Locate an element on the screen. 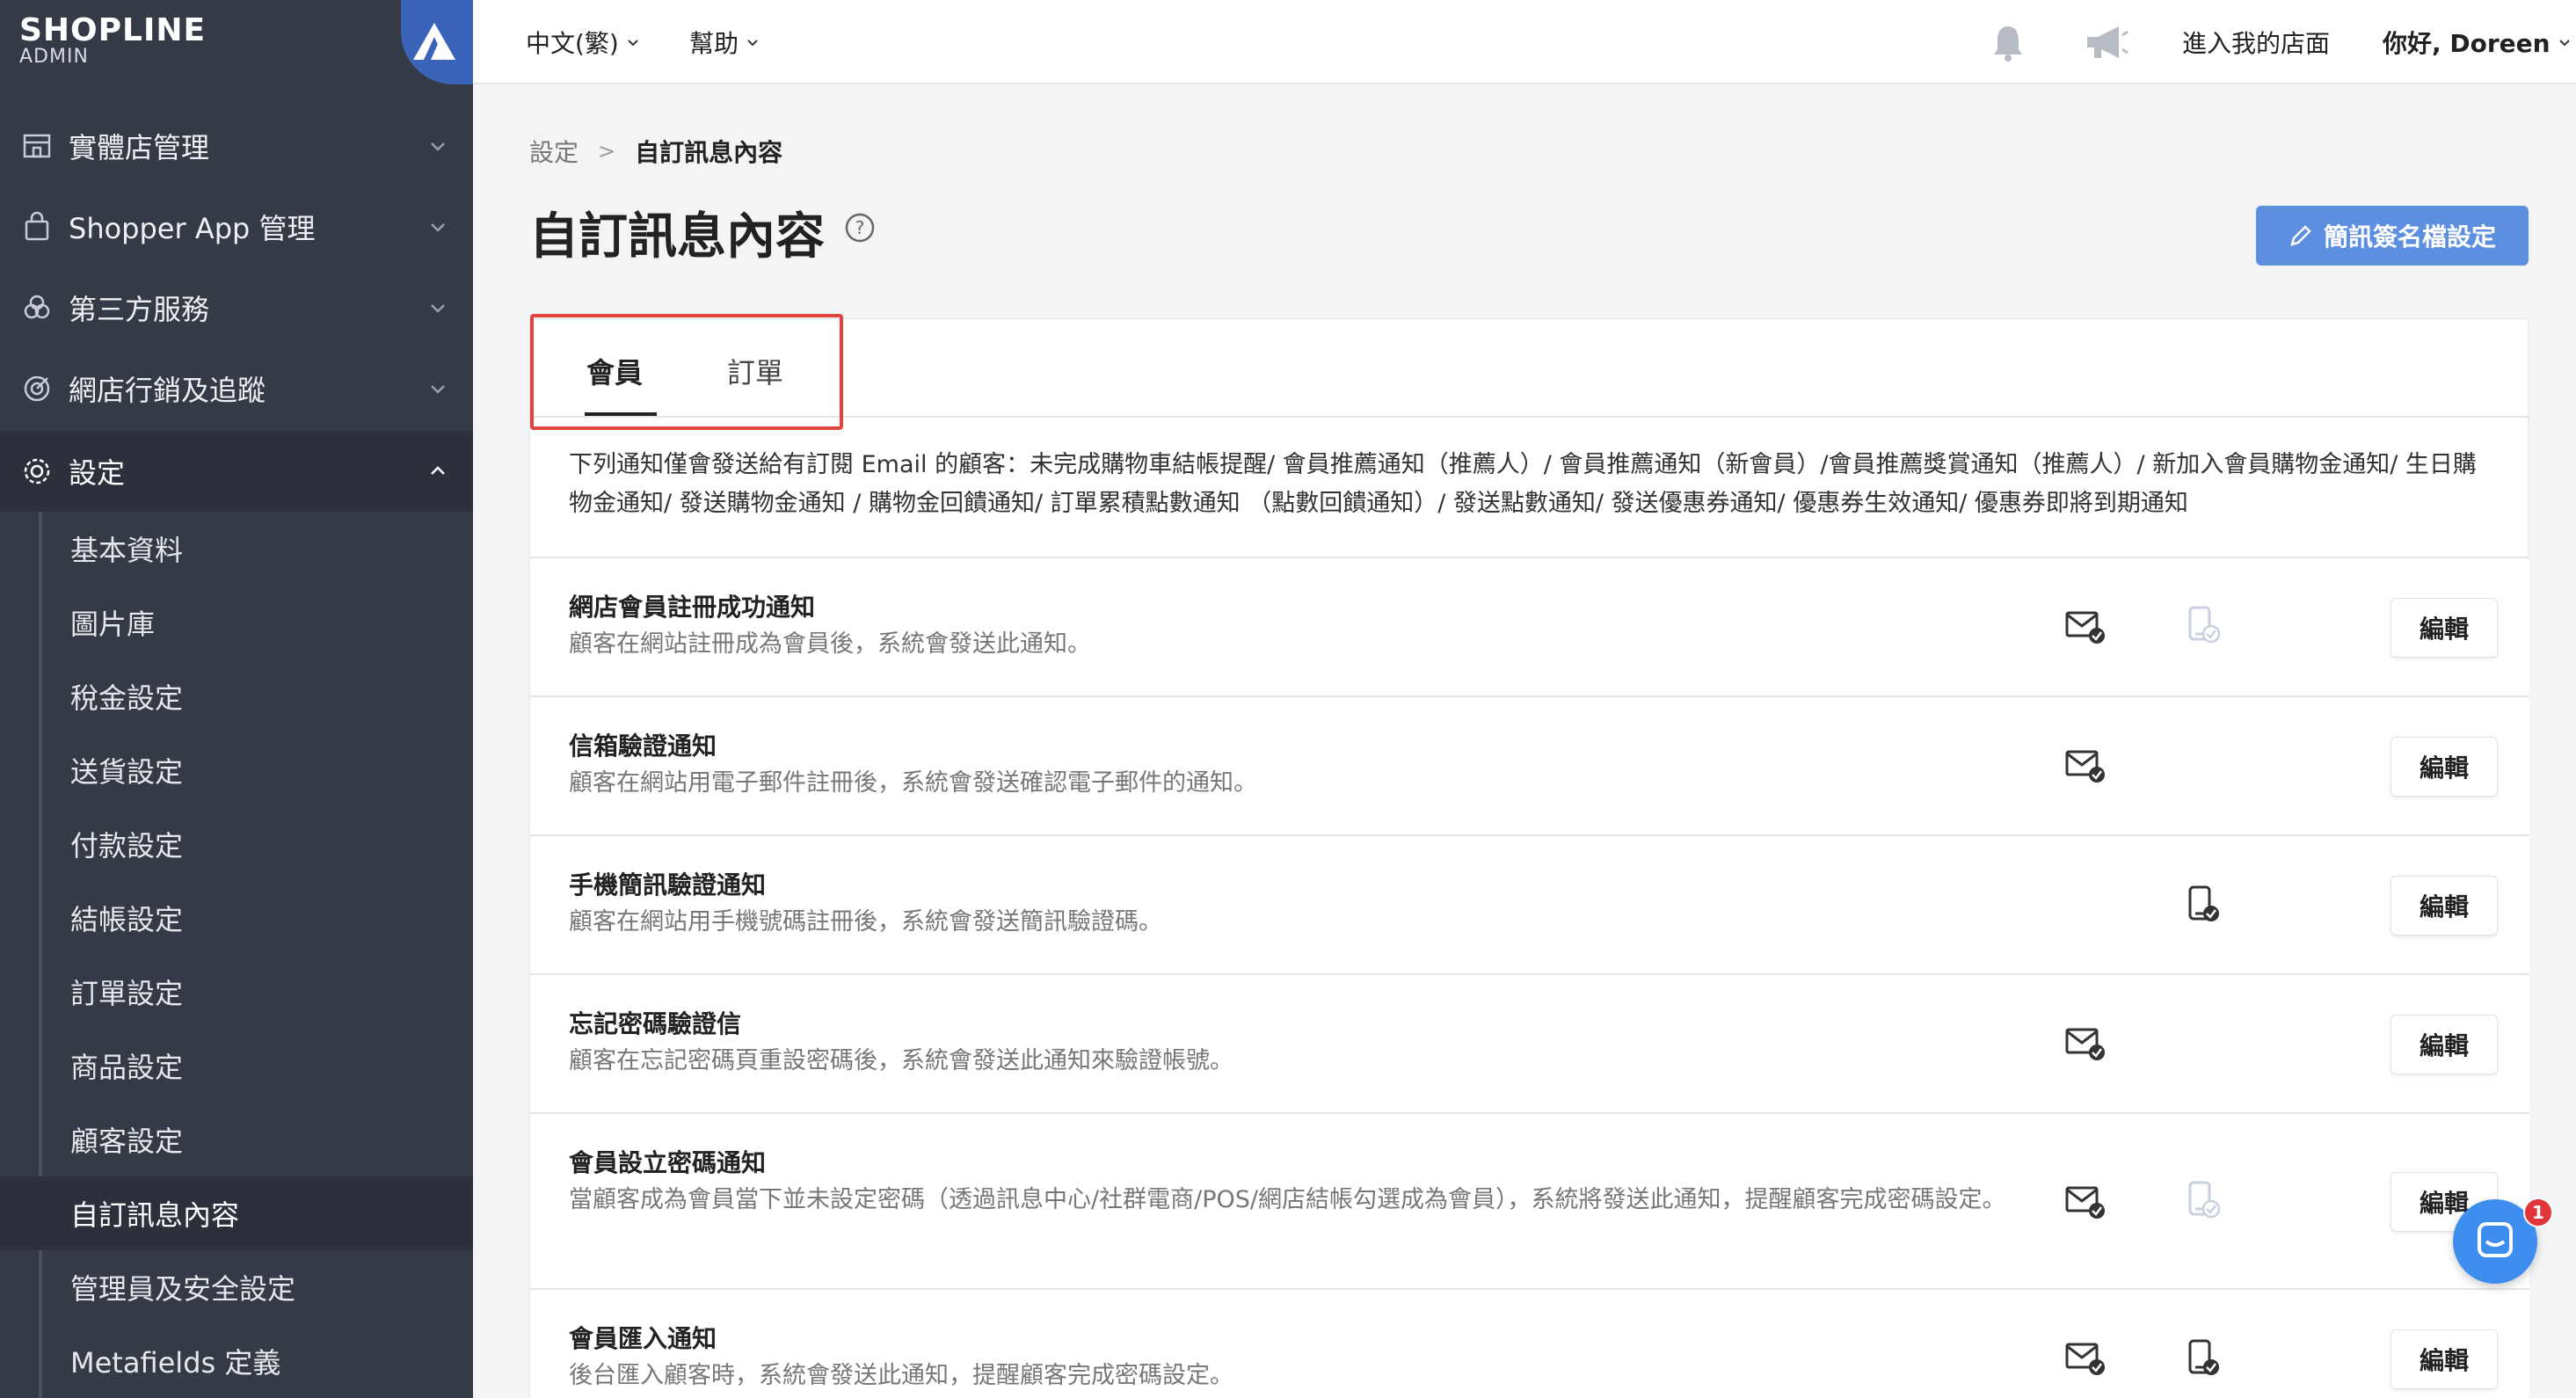 The image size is (2576, 1398). help-label: 幫助 is located at coordinates (714, 44).